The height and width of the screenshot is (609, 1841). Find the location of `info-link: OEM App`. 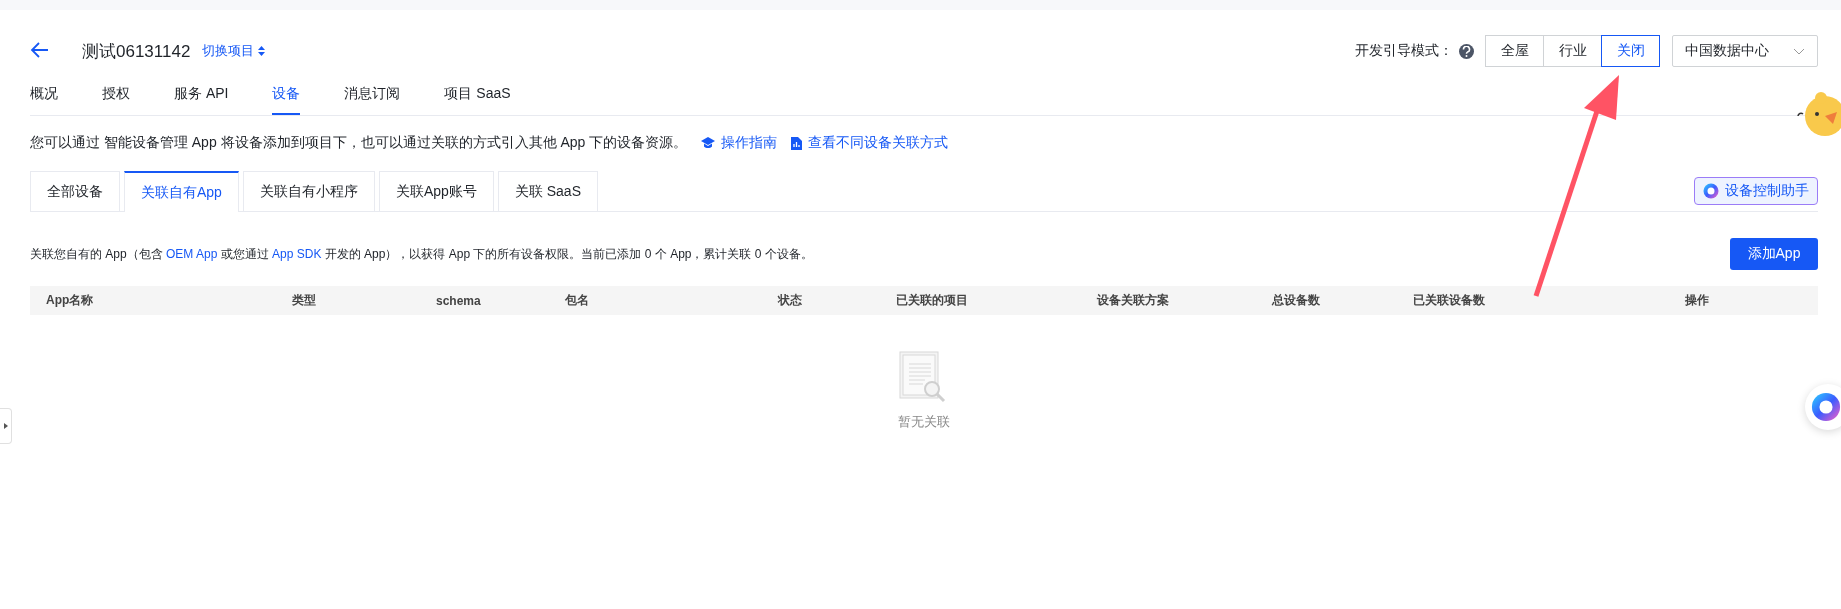

info-link: OEM App is located at coordinates (192, 253).